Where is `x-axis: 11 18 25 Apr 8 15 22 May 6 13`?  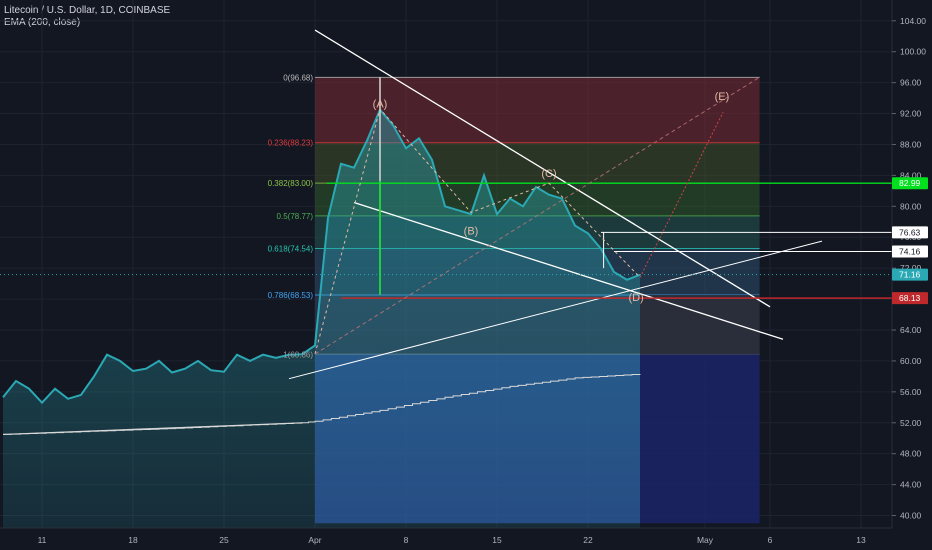
x-axis: 11 18 25 Apr 8 15 22 May 6 13 is located at coordinates (466, 538).